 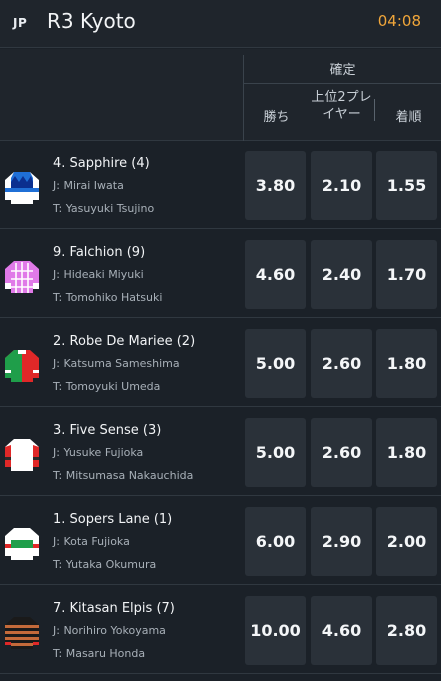 I want to click on trainer-name: T: Yasuyuki Tsujino, so click(x=104, y=208).